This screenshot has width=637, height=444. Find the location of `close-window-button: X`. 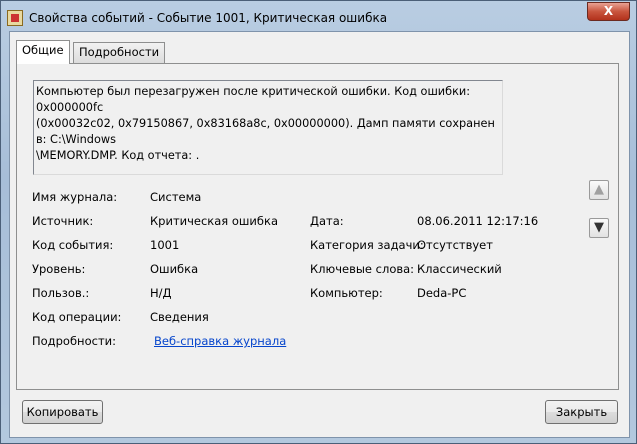

close-window-button: X is located at coordinates (608, 11).